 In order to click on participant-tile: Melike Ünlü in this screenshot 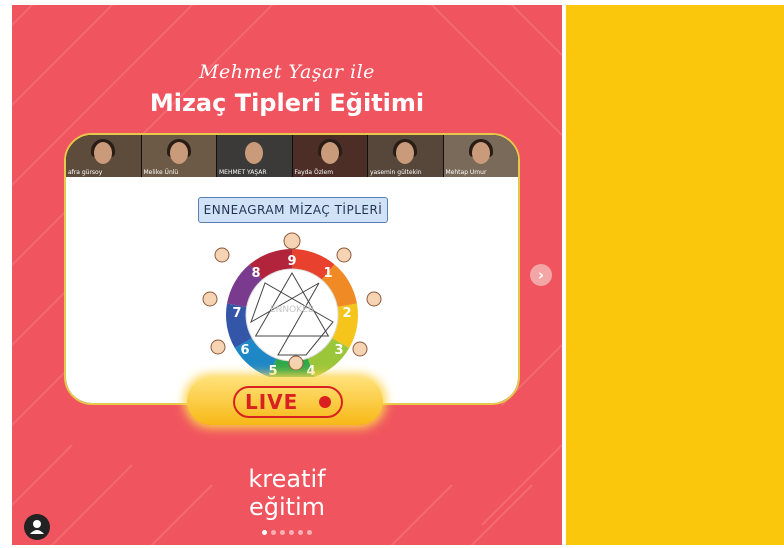, I will do `click(179, 156)`.